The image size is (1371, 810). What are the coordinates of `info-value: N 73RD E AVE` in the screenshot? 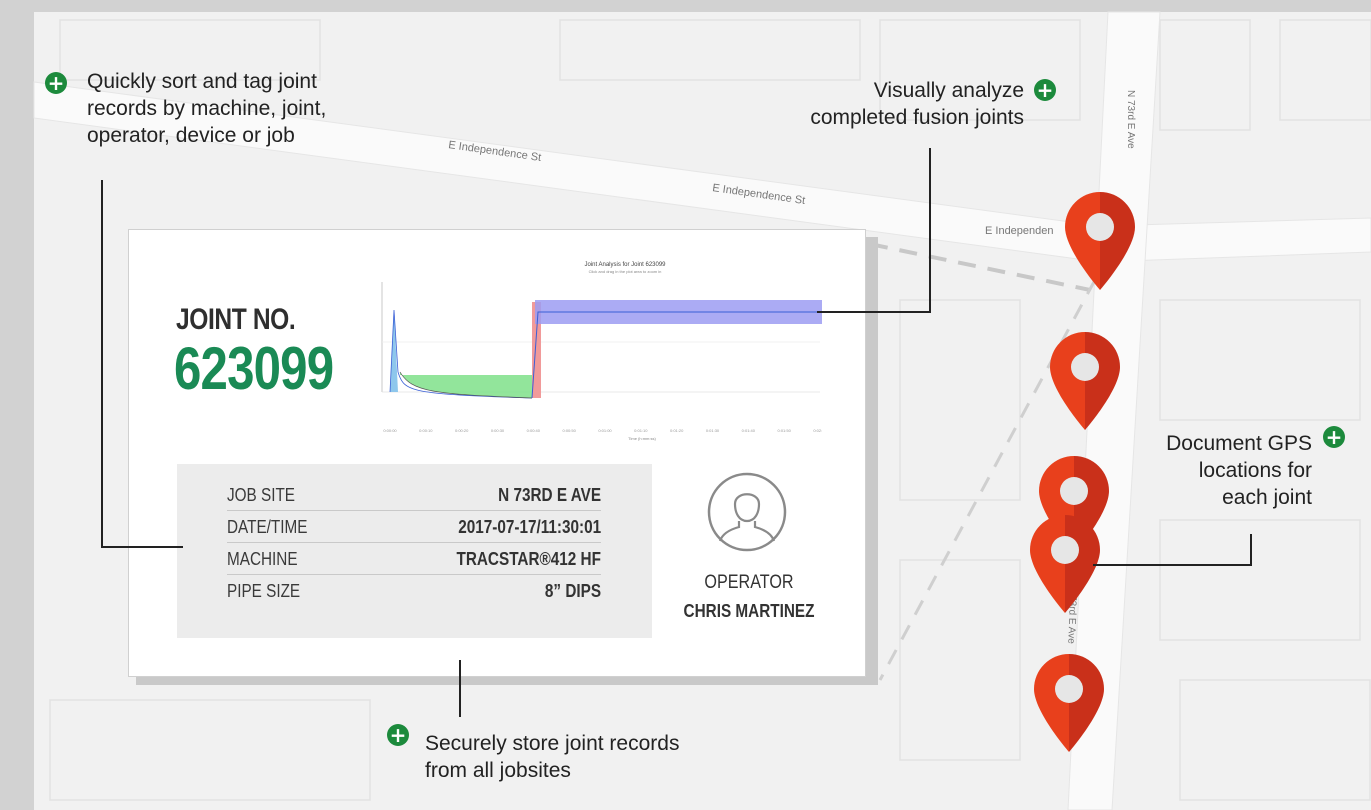 It's located at (549, 495).